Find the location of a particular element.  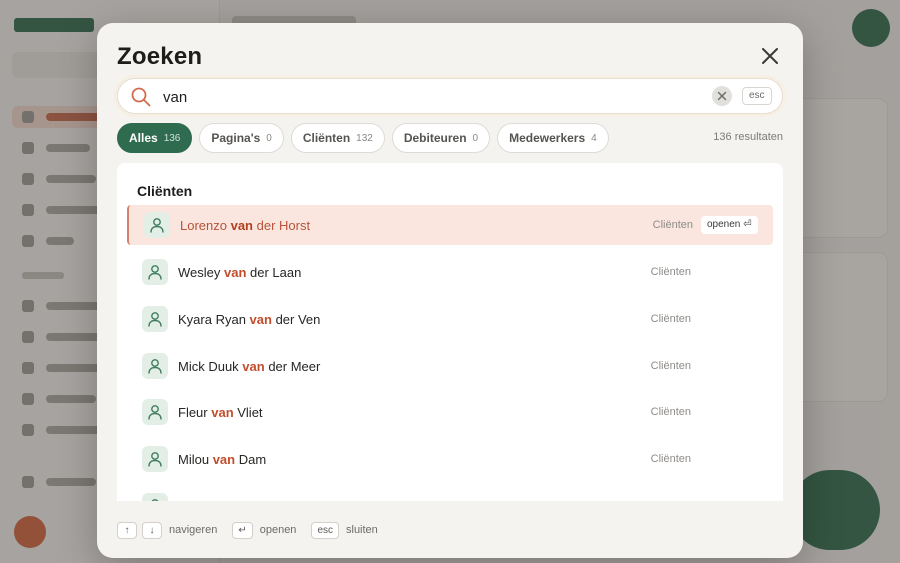

result-row-partial is located at coordinates (450, 493).